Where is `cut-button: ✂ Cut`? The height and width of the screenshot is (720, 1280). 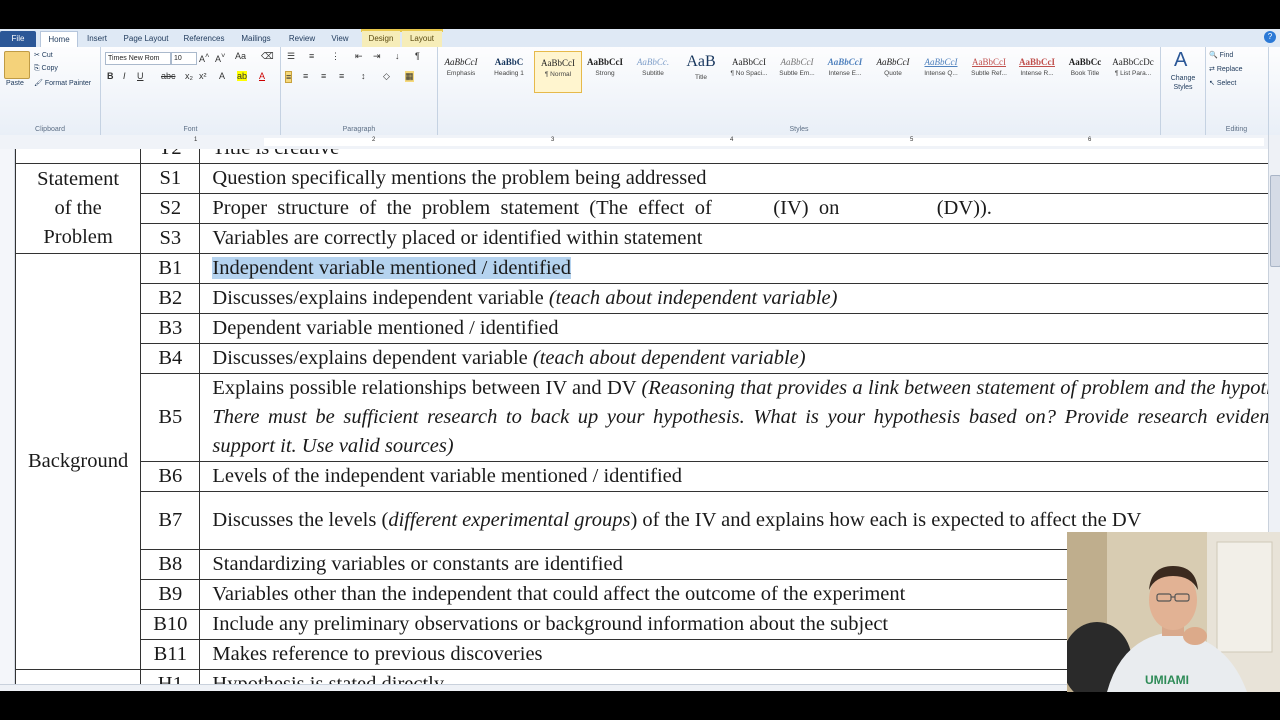 cut-button: ✂ Cut is located at coordinates (43, 55).